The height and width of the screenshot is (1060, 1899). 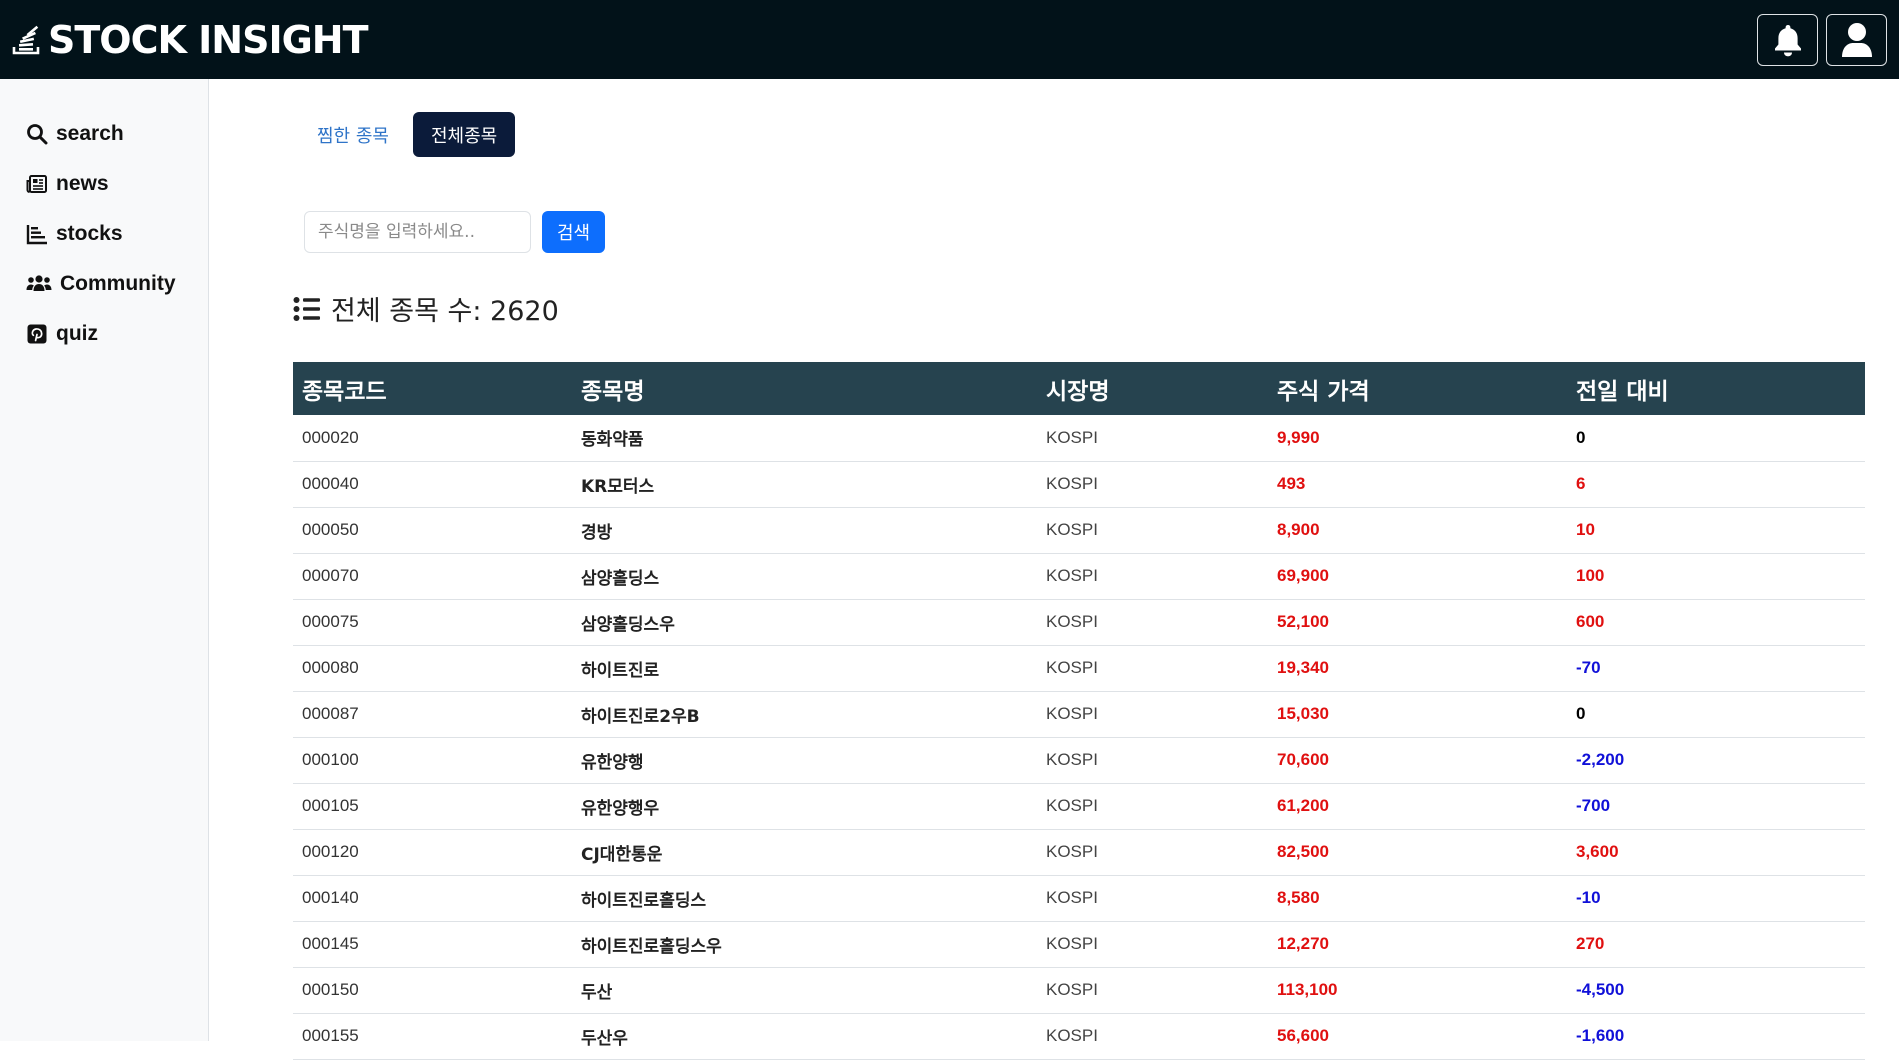 What do you see at coordinates (804, 806) in the screenshot?
I see `stock-name: 유한양행우` at bounding box center [804, 806].